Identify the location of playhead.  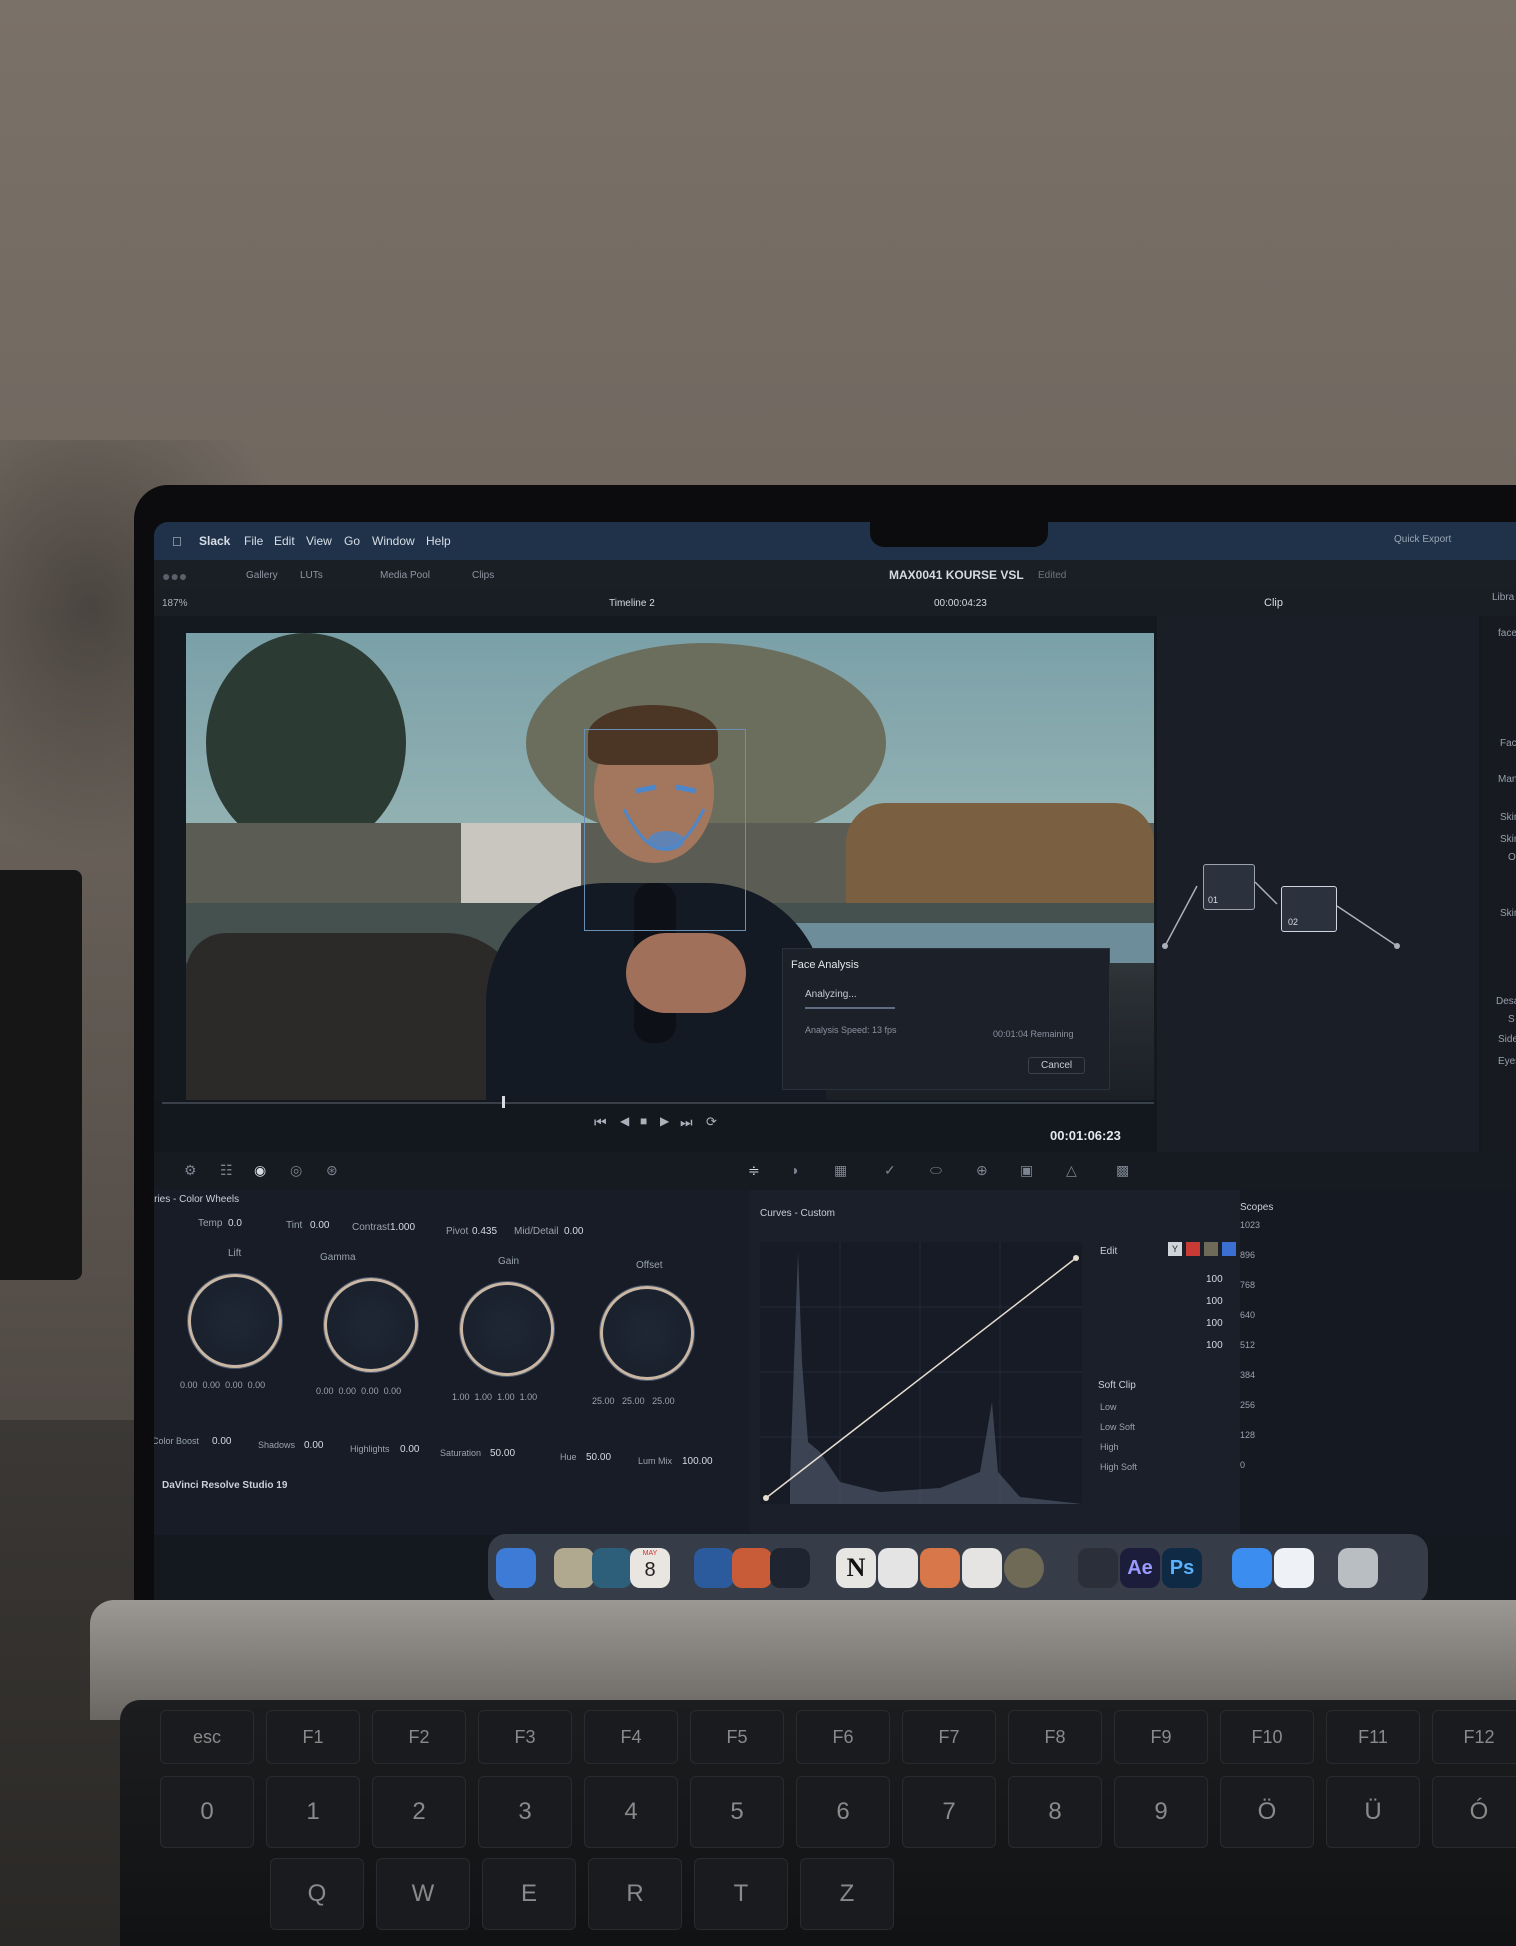
(503, 1102).